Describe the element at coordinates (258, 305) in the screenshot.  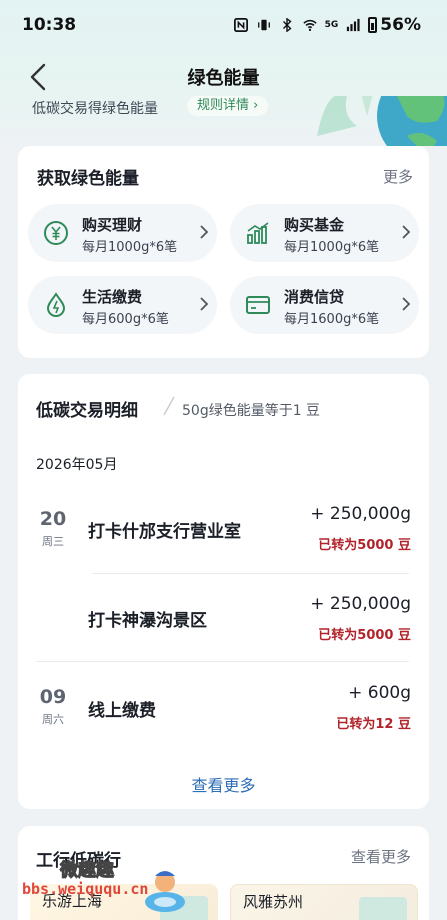
I see `credit-card-icon` at that location.